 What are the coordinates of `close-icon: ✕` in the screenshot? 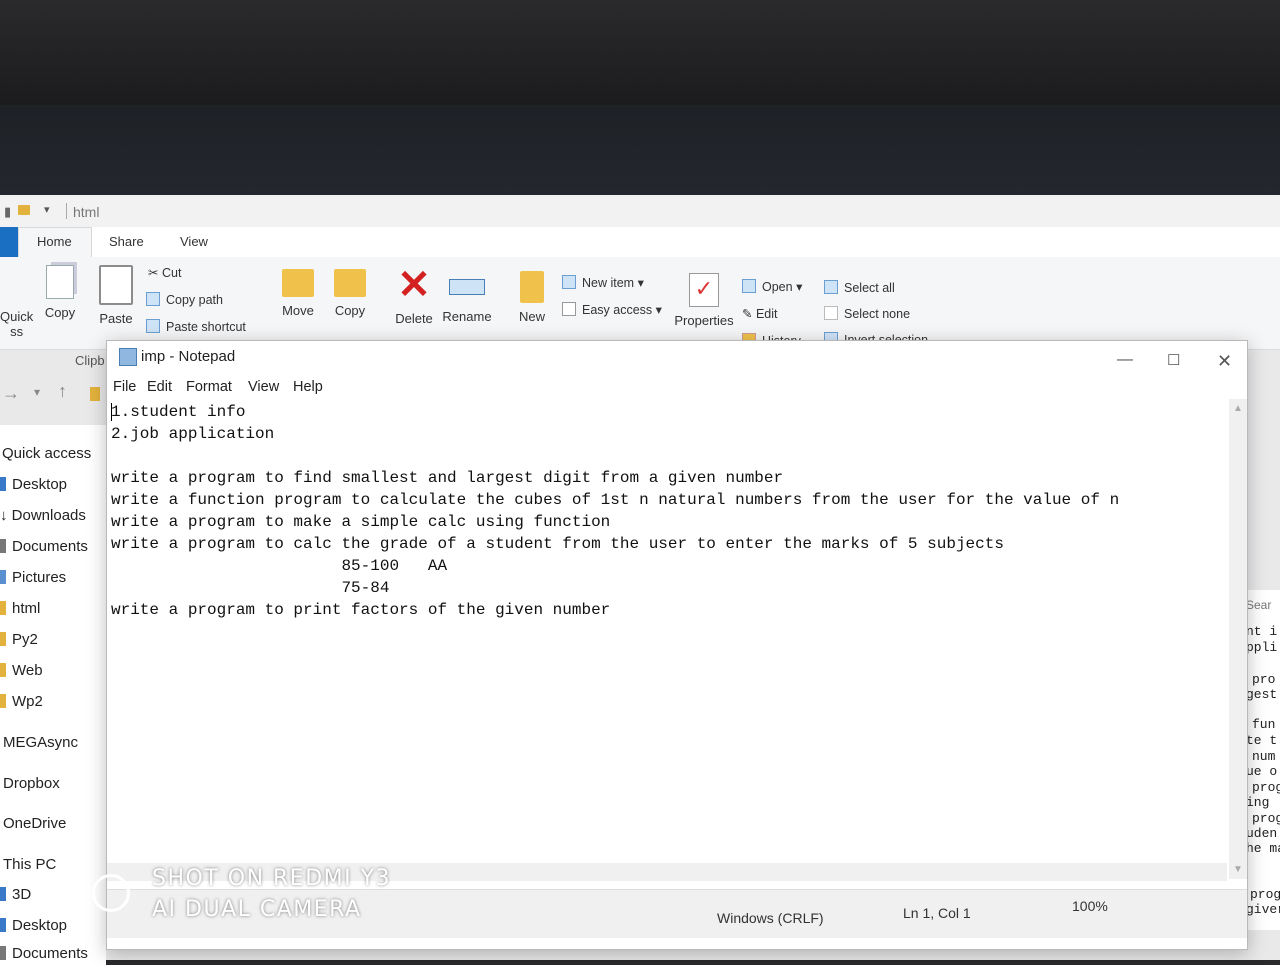 It's located at (1224, 361).